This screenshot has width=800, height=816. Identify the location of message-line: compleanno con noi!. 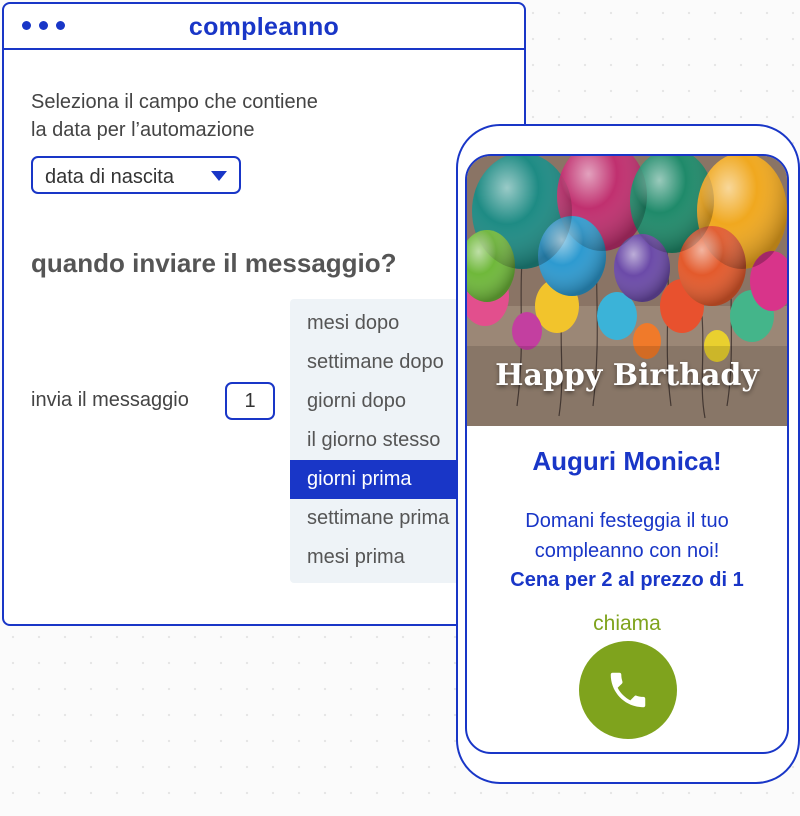
(627, 551).